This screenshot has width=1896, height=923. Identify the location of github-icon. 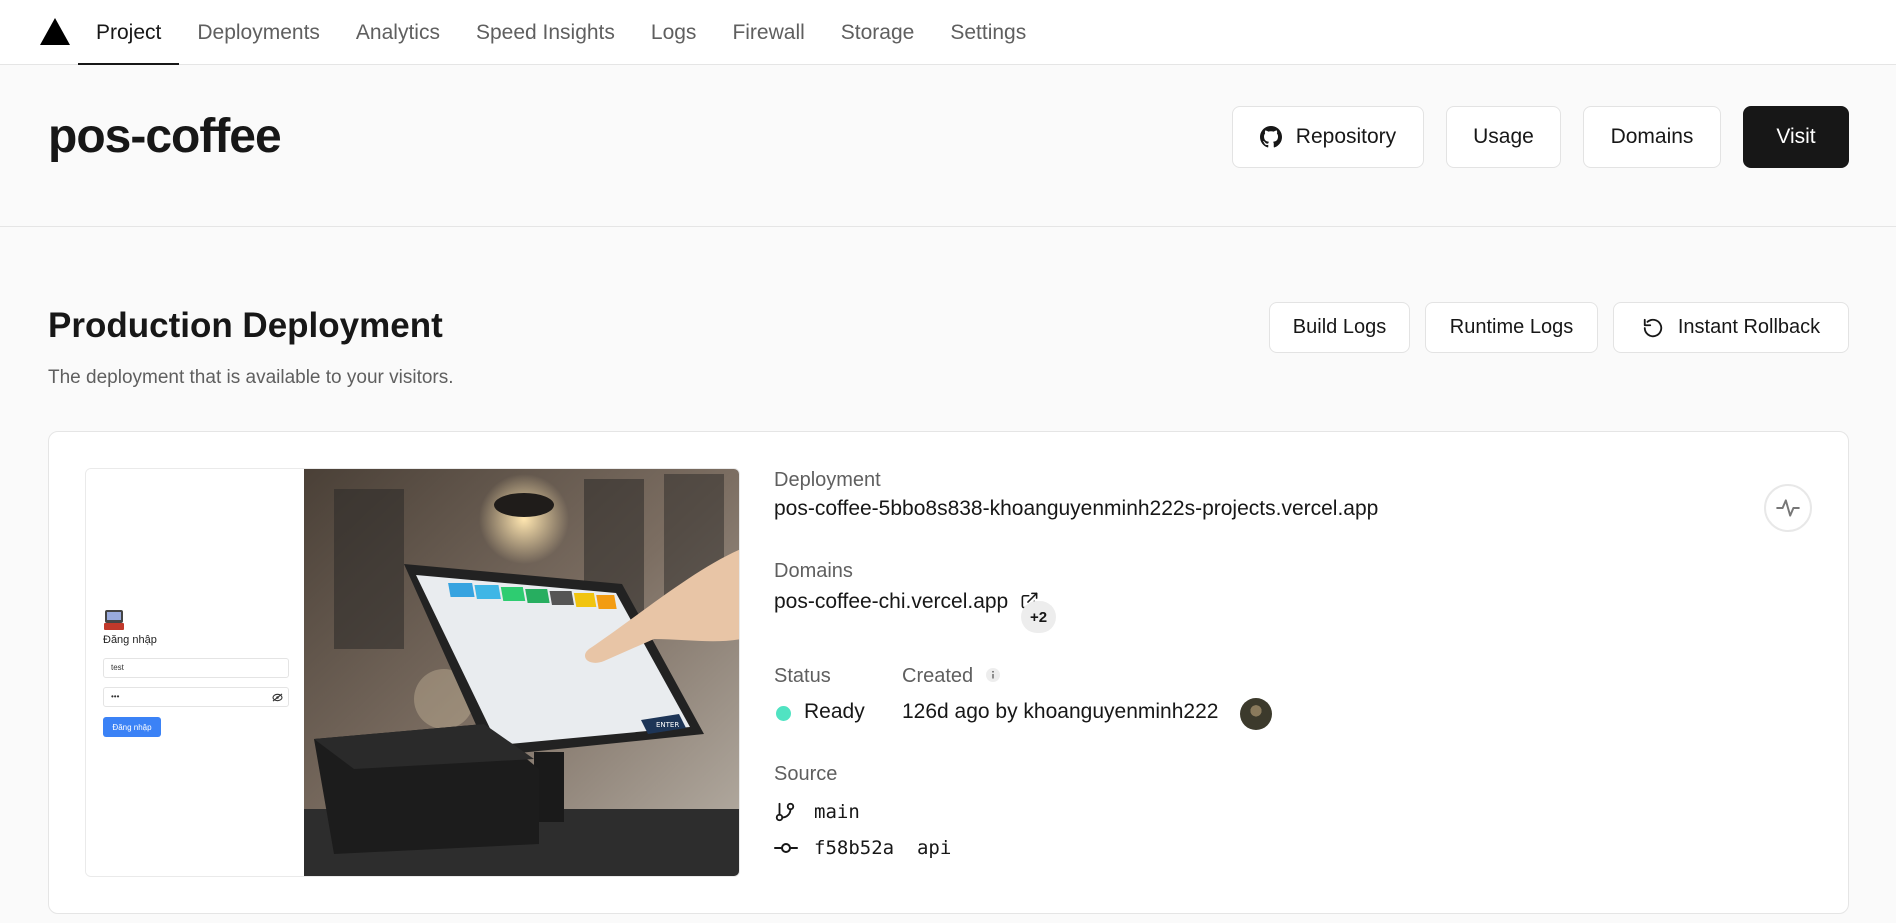
(1270, 137).